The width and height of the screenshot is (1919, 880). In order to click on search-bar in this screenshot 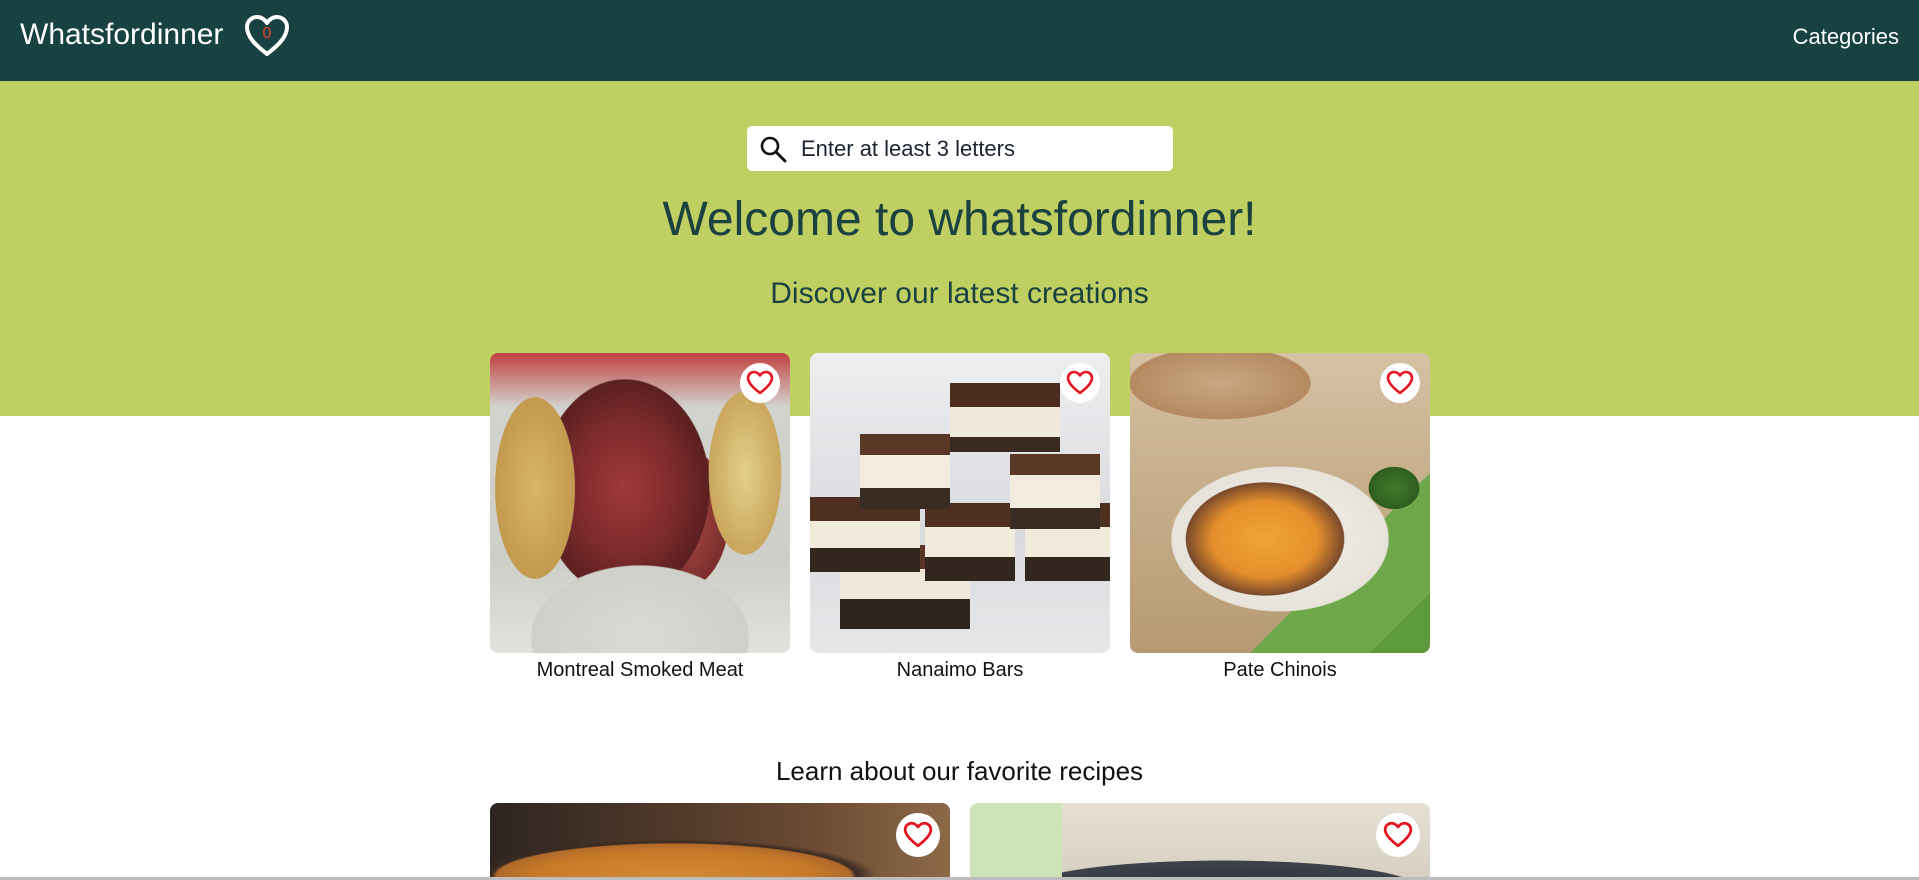, I will do `click(960, 148)`.